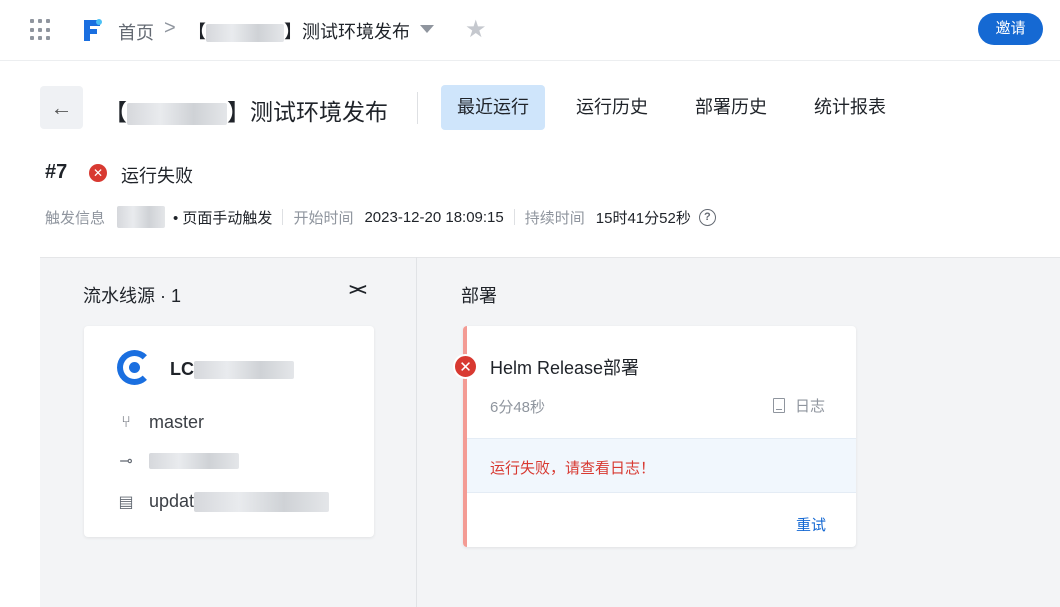 The image size is (1060, 607). I want to click on breadcrumb-project-name: 】测试环境发布, so click(347, 32).